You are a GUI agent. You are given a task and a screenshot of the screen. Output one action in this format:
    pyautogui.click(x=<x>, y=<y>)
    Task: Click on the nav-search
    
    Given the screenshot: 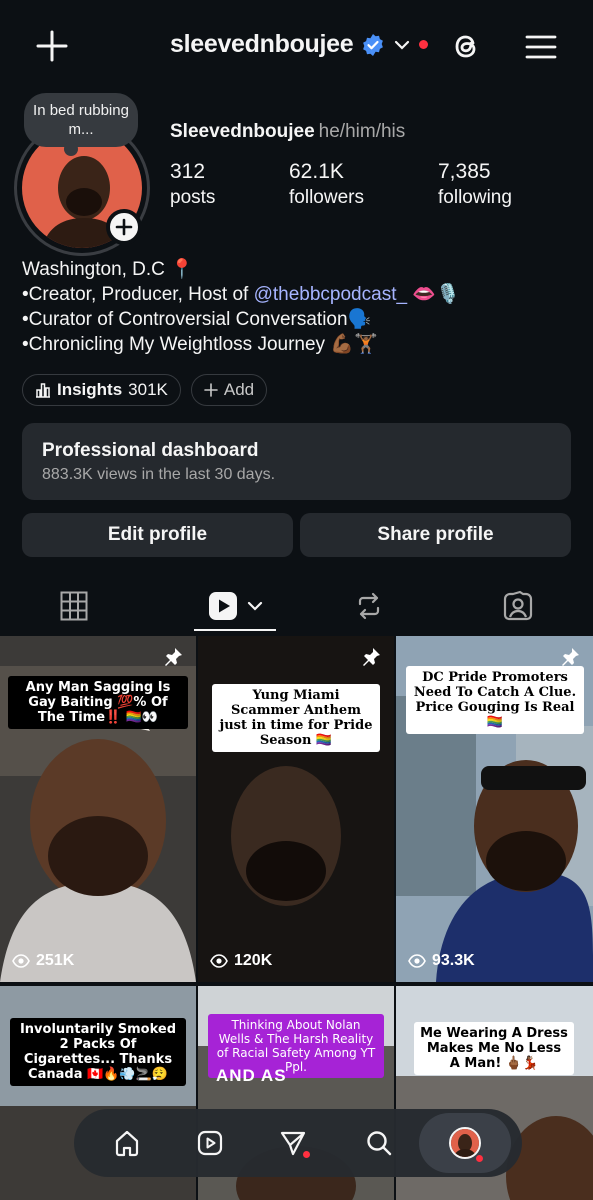 What is the action you would take?
    pyautogui.click(x=379, y=1143)
    